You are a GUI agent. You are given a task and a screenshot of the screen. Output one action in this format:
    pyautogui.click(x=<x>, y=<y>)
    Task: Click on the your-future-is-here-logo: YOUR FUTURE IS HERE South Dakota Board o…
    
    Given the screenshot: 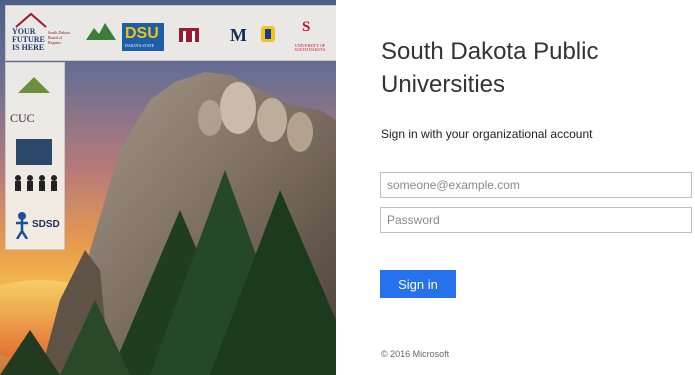 What is the action you would take?
    pyautogui.click(x=41, y=33)
    